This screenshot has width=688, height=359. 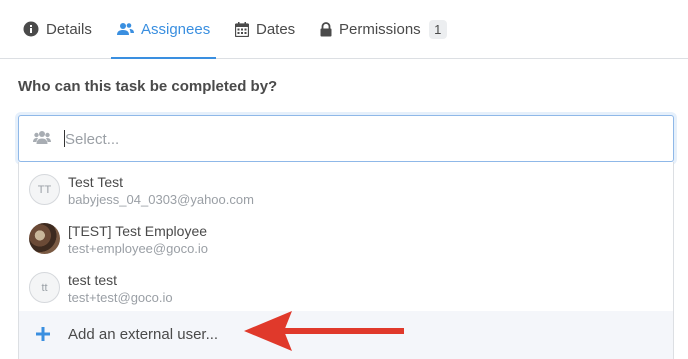 I want to click on tab-dates-label: Dates, so click(x=276, y=29).